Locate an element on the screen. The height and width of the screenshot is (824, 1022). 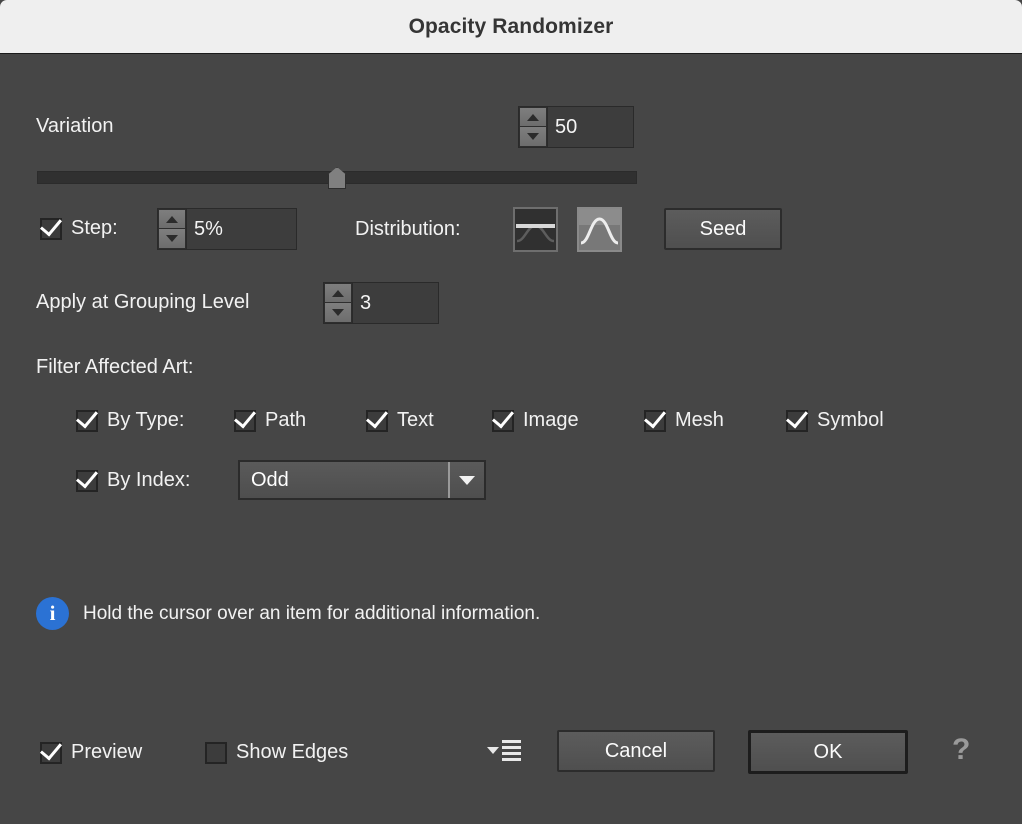
filter-type-symbol: Symbol is located at coordinates (835, 420).